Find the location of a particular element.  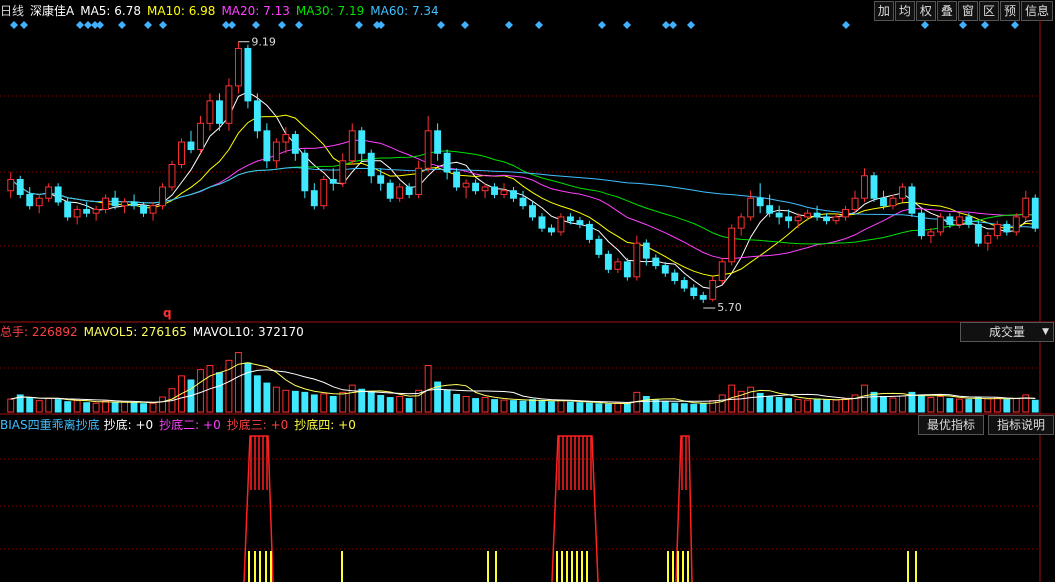

chevron-down-icon: ▼ is located at coordinates (1045, 332).